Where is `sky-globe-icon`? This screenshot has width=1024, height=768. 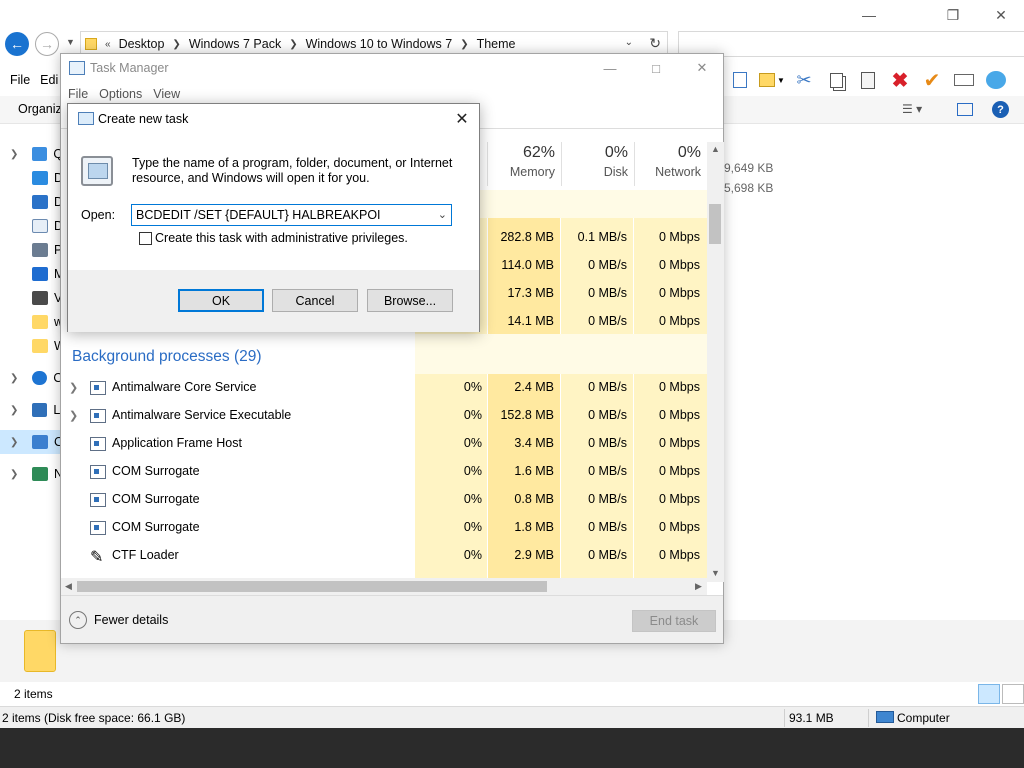
sky-globe-icon is located at coordinates (996, 80).